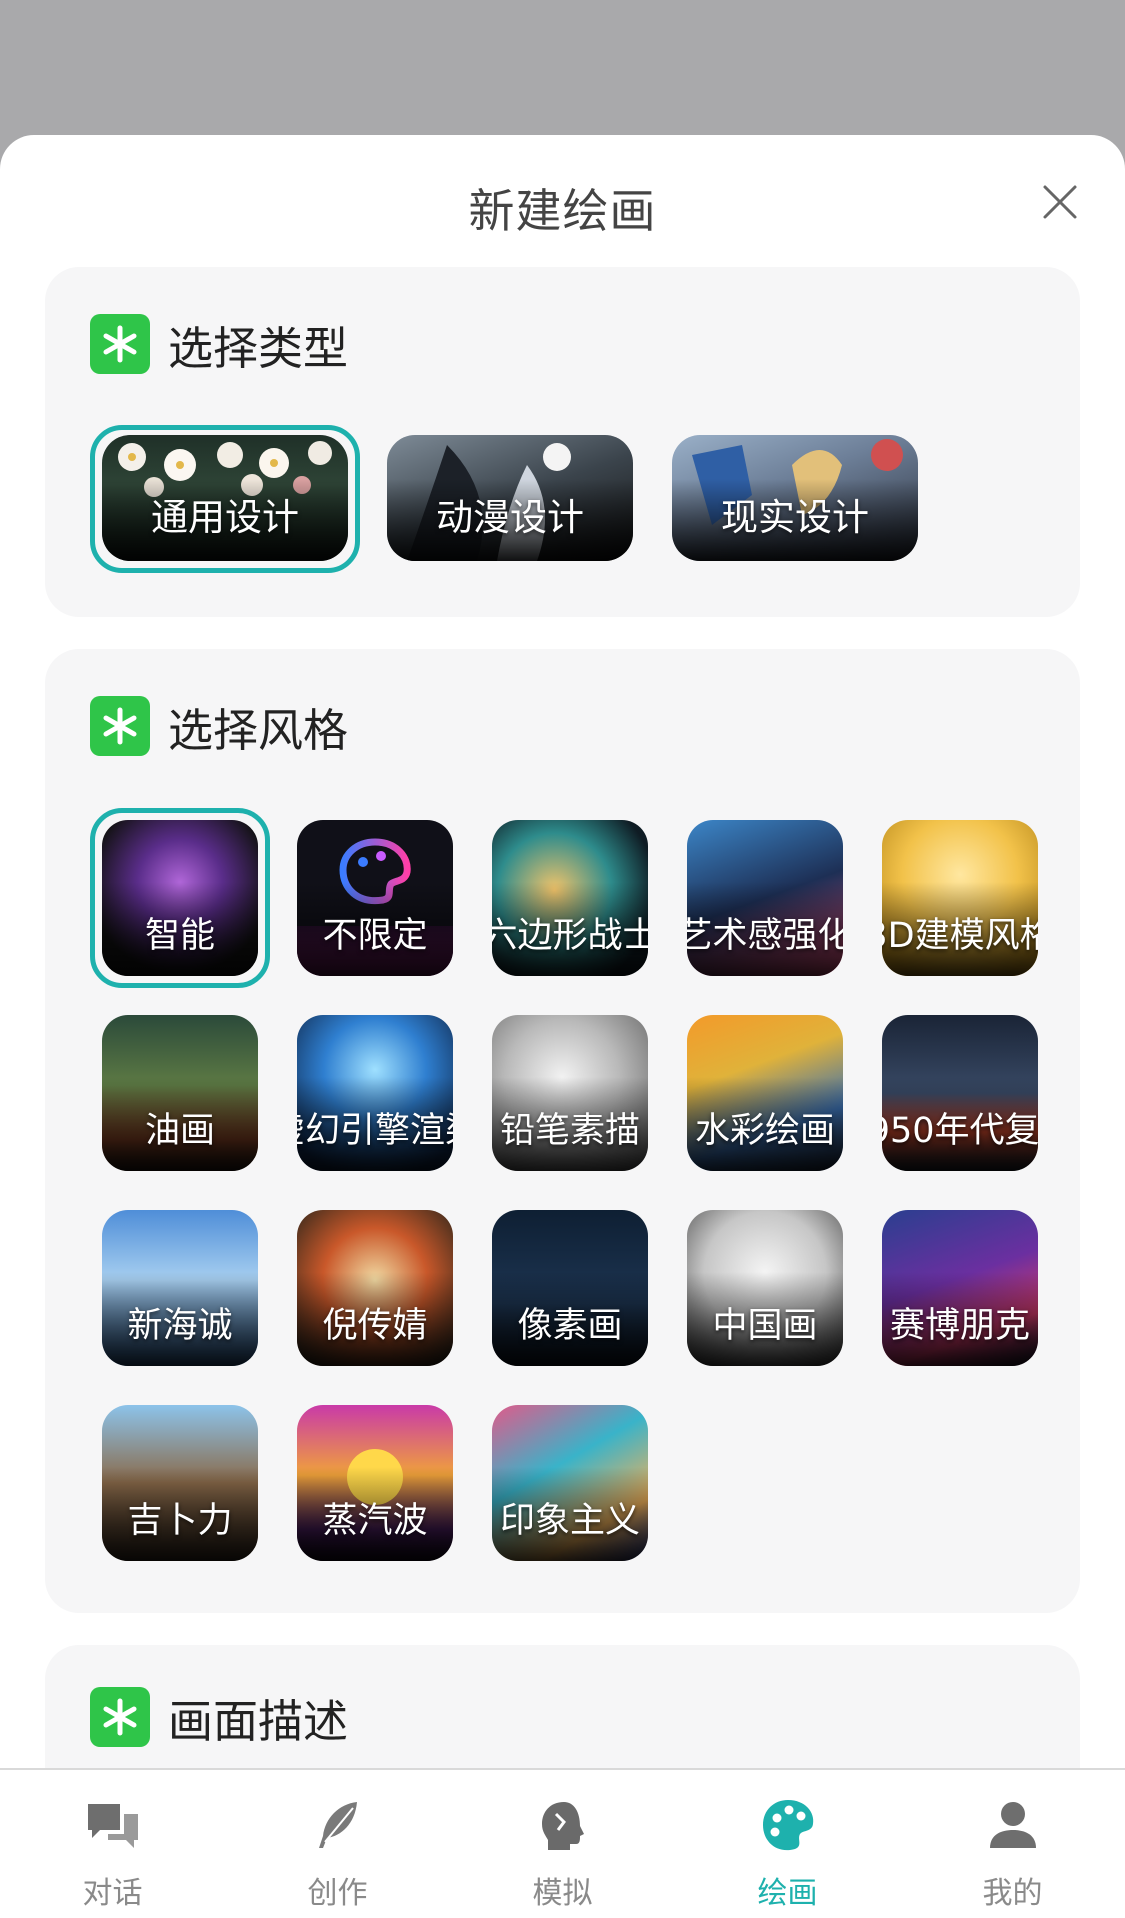  I want to click on style-option-3d-model: 3D建模风格, so click(960, 898).